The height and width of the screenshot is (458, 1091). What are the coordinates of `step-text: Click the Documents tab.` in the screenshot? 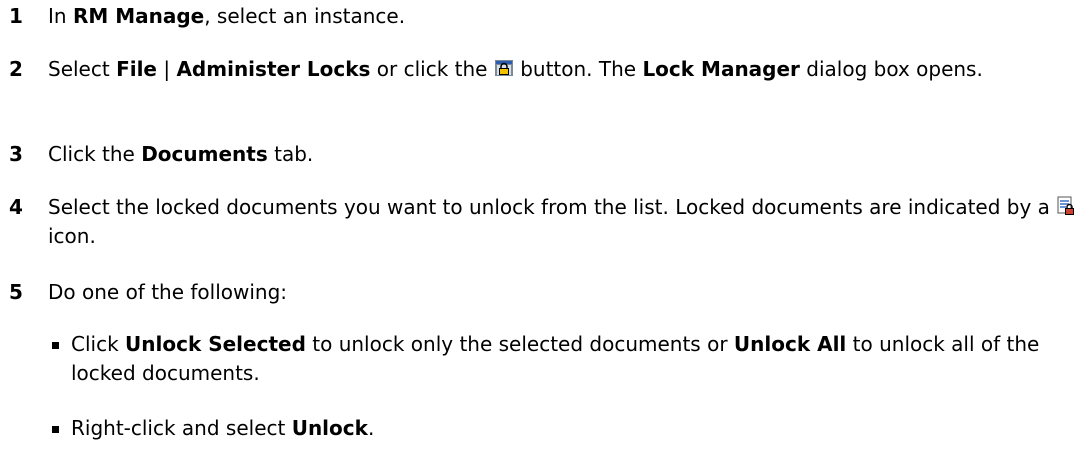 It's located at (181, 154).